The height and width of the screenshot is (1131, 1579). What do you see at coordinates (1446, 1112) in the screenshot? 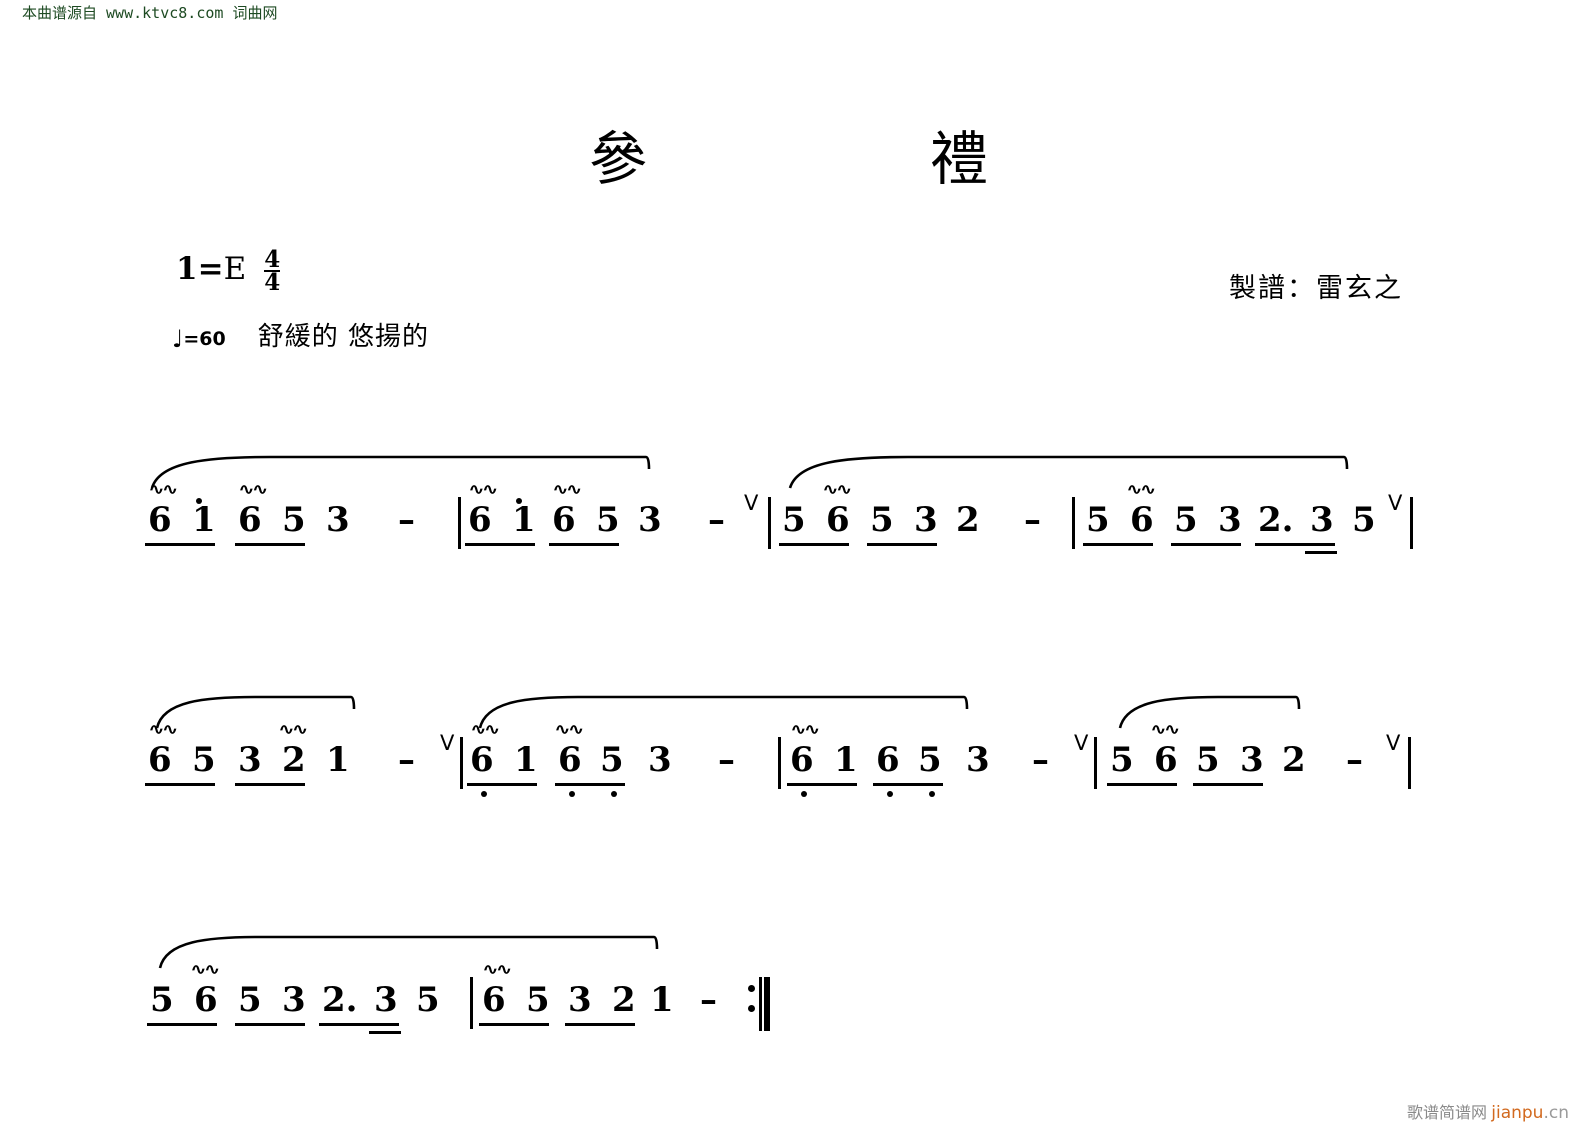
I see `watermark-site-name: 歌谱简谱网` at bounding box center [1446, 1112].